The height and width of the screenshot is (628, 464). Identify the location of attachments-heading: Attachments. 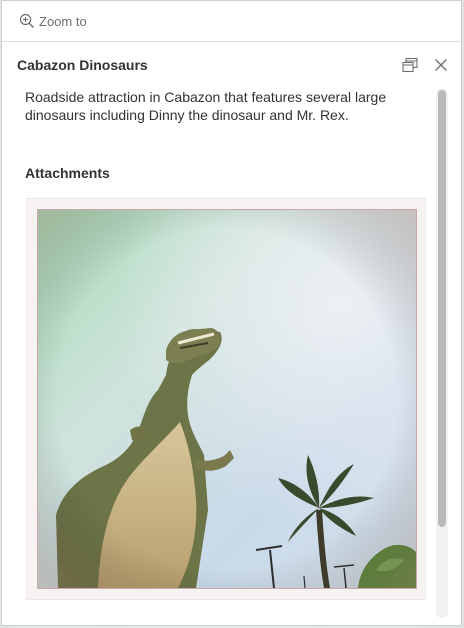
(67, 173).